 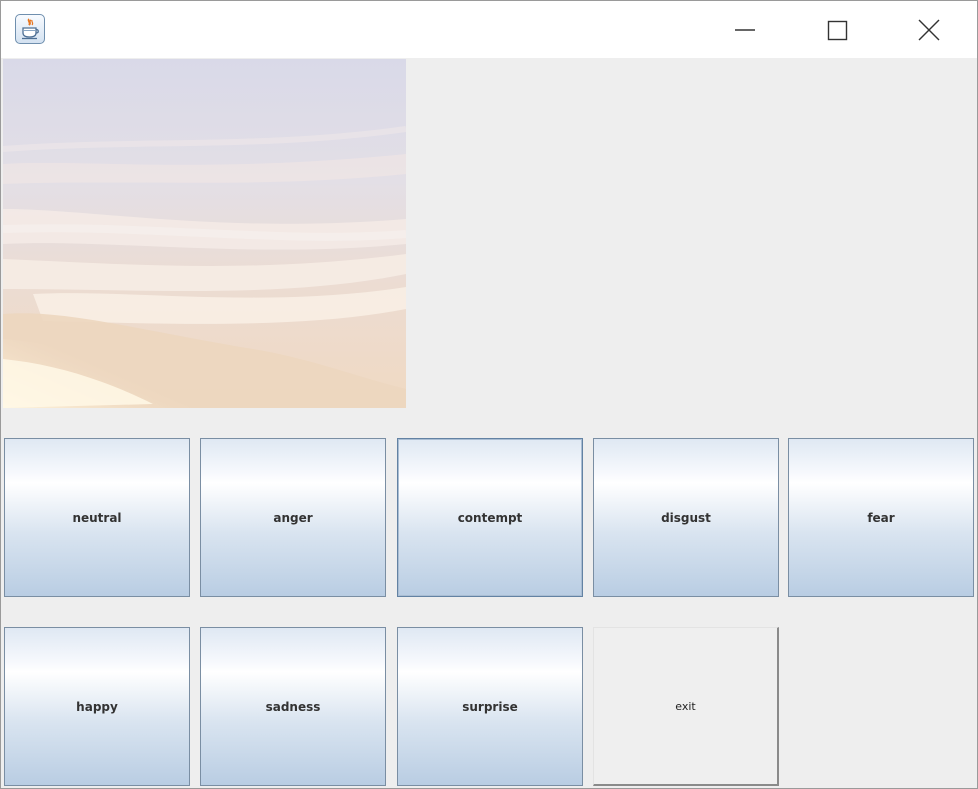 What do you see at coordinates (489, 29) in the screenshot?
I see `title-bar` at bounding box center [489, 29].